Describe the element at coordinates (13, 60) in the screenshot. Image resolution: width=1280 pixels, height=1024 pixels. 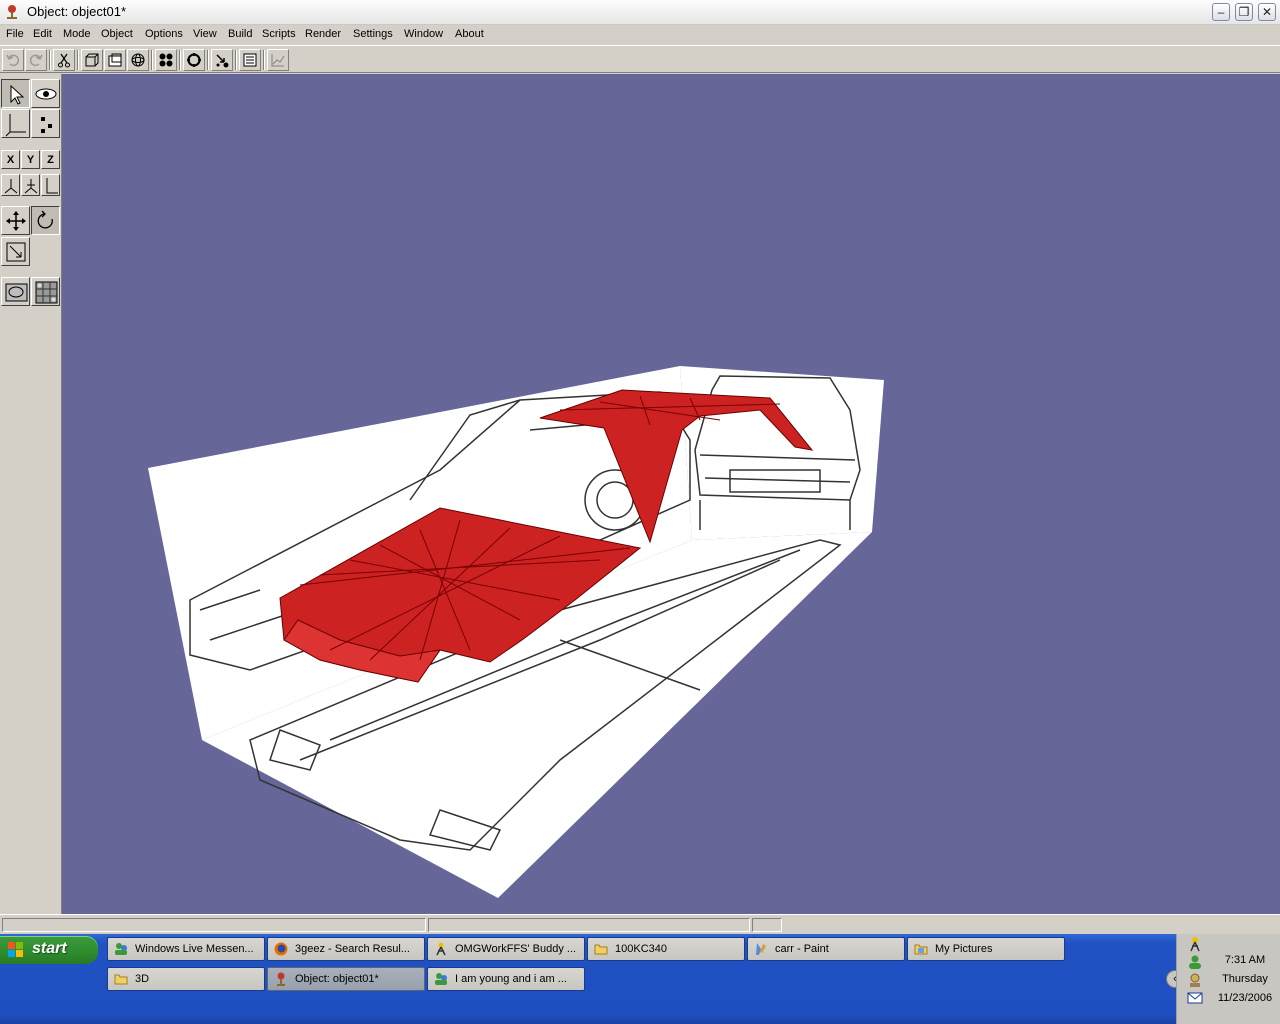
I see `undo-button` at that location.